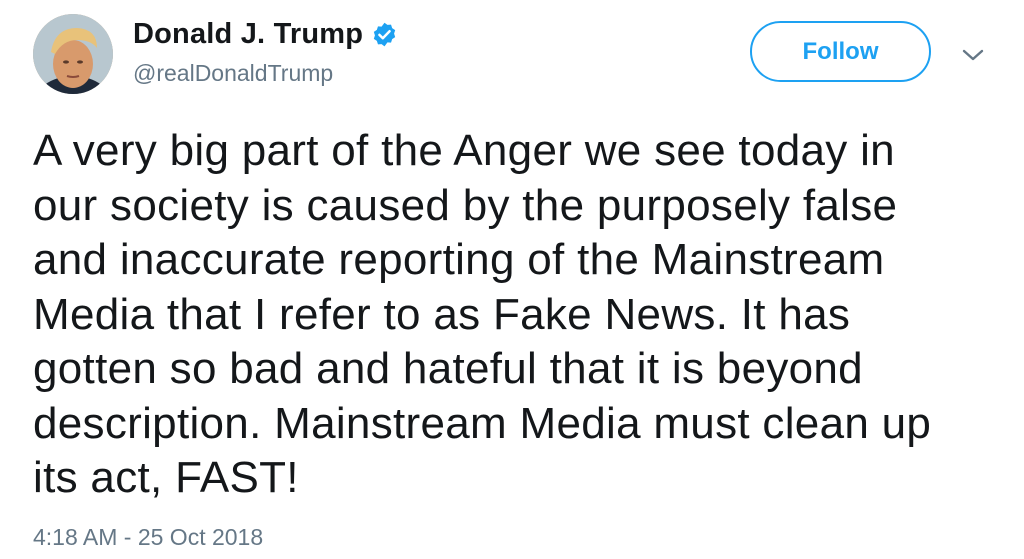  What do you see at coordinates (233, 73) in the screenshot?
I see `author-handle: @realDonaldTrump` at bounding box center [233, 73].